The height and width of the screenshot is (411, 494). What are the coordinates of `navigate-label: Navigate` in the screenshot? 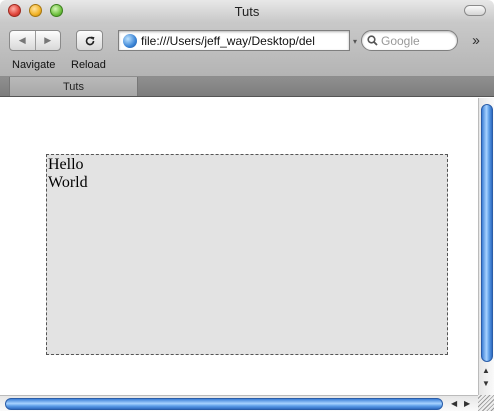 It's located at (34, 65).